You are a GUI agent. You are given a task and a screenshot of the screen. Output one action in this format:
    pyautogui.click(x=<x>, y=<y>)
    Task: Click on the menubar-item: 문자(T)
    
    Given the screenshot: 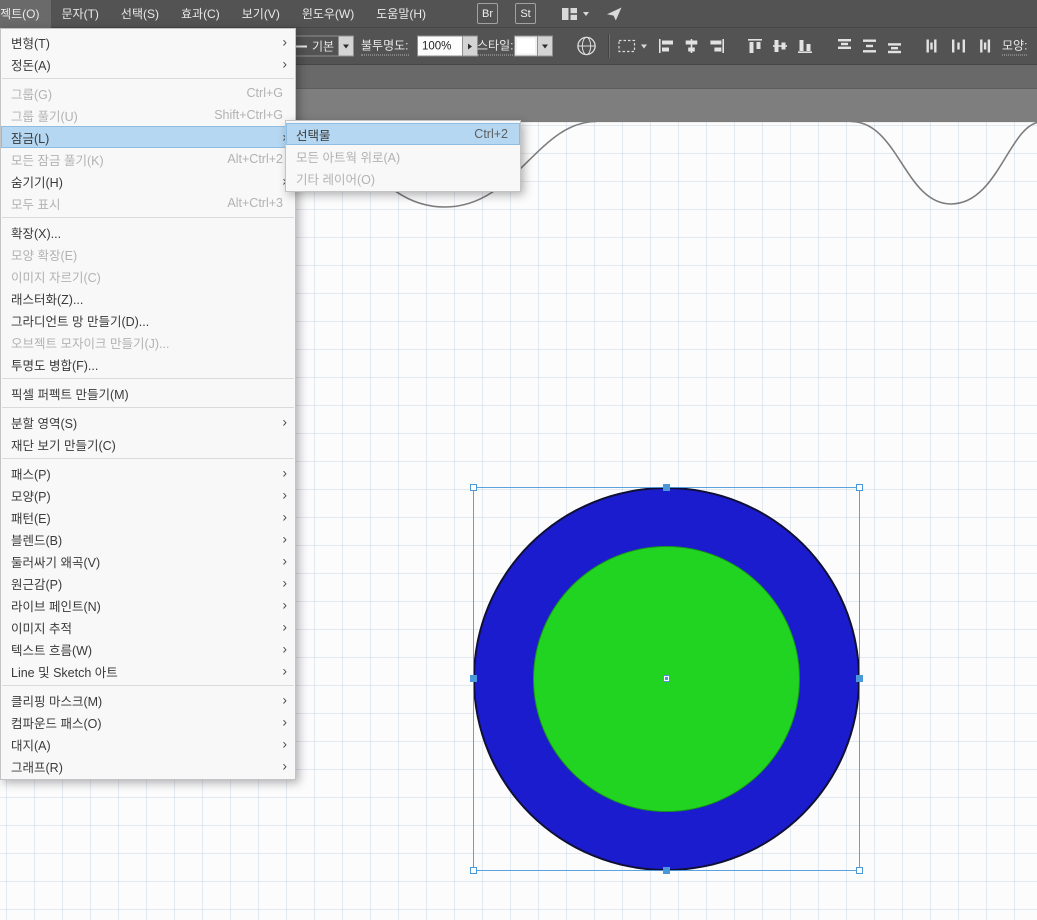 What is the action you would take?
    pyautogui.click(x=80, y=14)
    